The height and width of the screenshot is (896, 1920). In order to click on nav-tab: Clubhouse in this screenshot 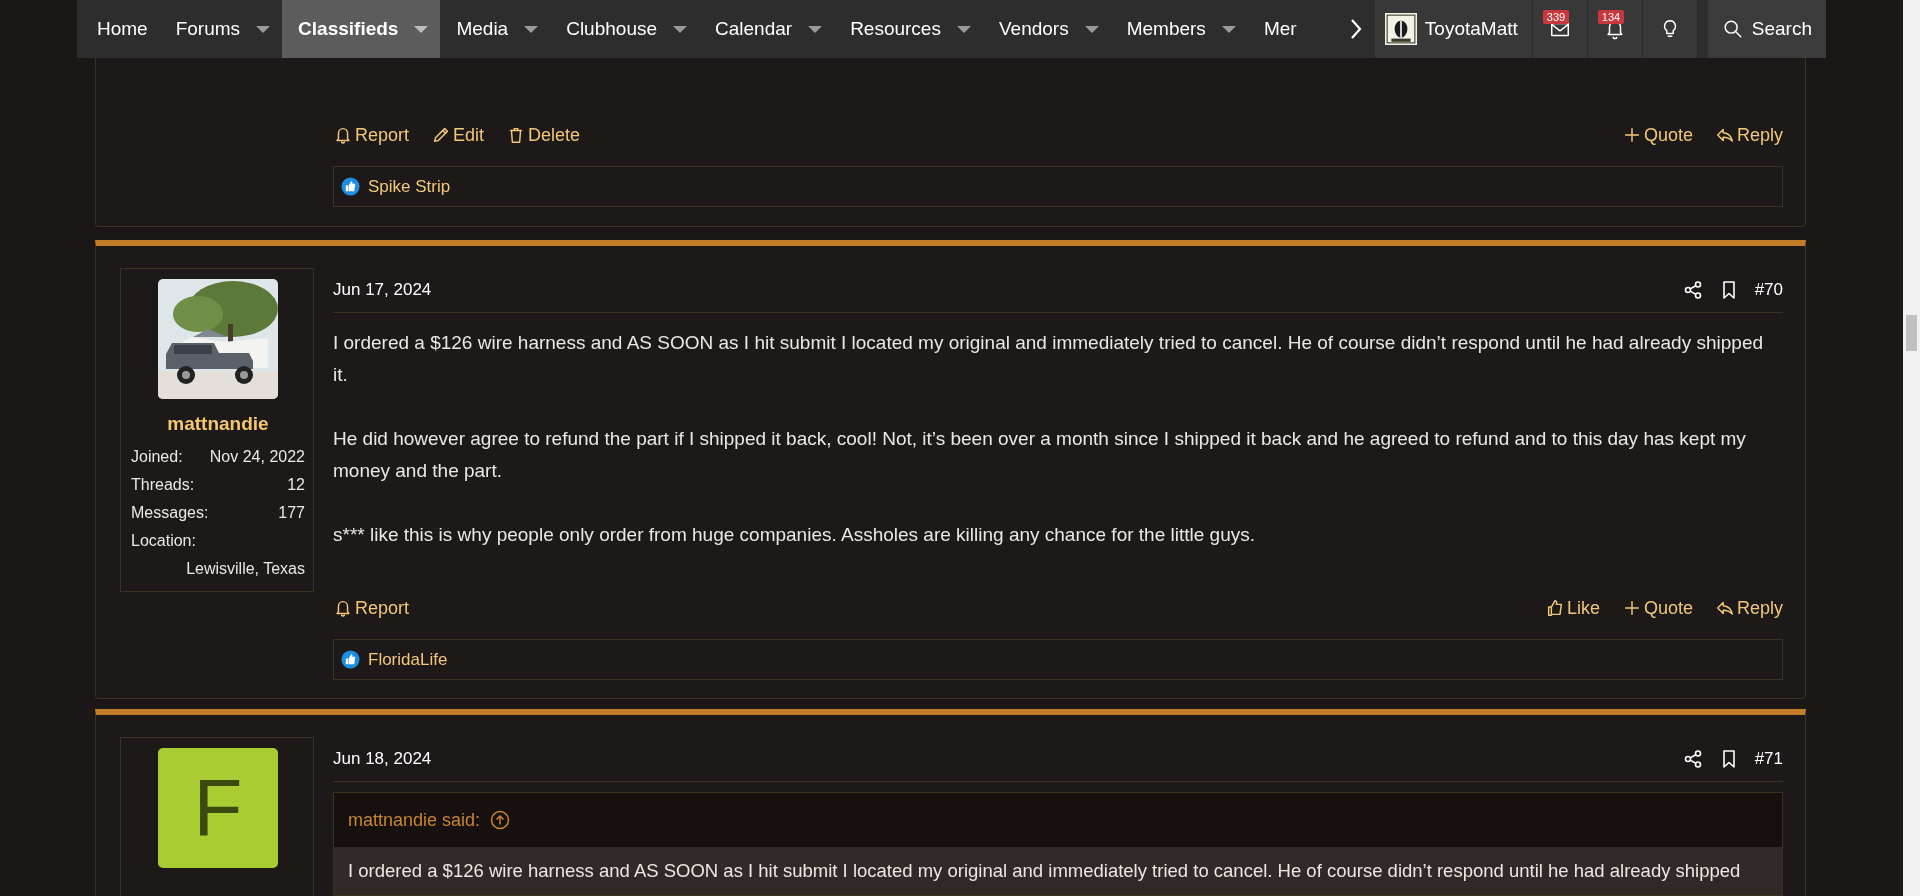, I will do `click(624, 29)`.